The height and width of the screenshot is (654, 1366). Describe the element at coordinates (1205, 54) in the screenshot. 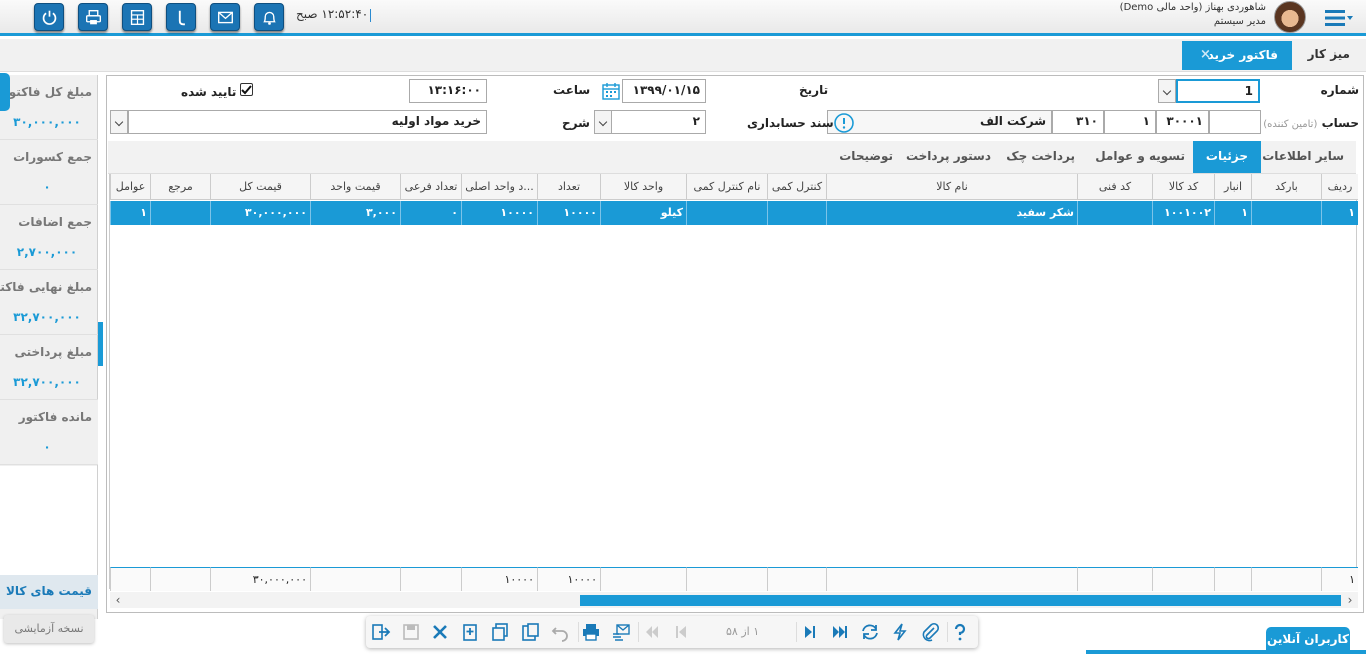

I see `close-icon: ×` at that location.